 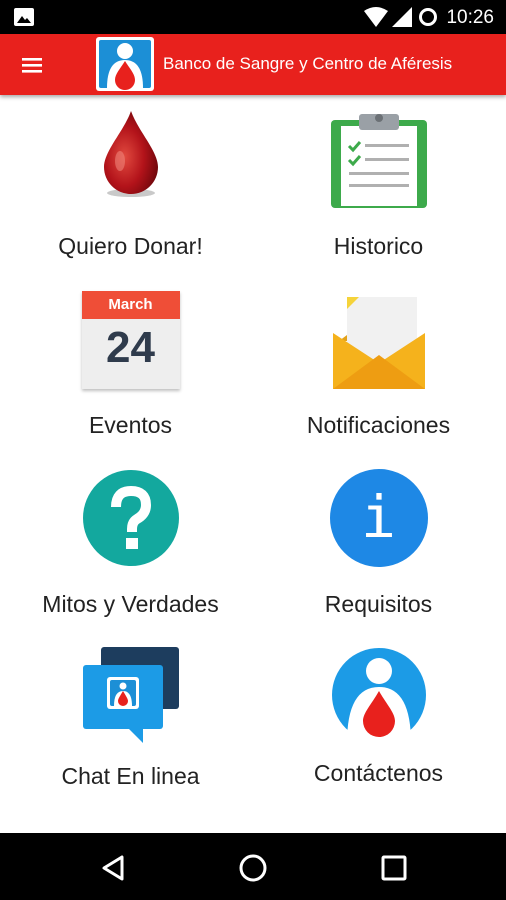 I want to click on menu-item-label: Eventos, so click(x=130, y=425).